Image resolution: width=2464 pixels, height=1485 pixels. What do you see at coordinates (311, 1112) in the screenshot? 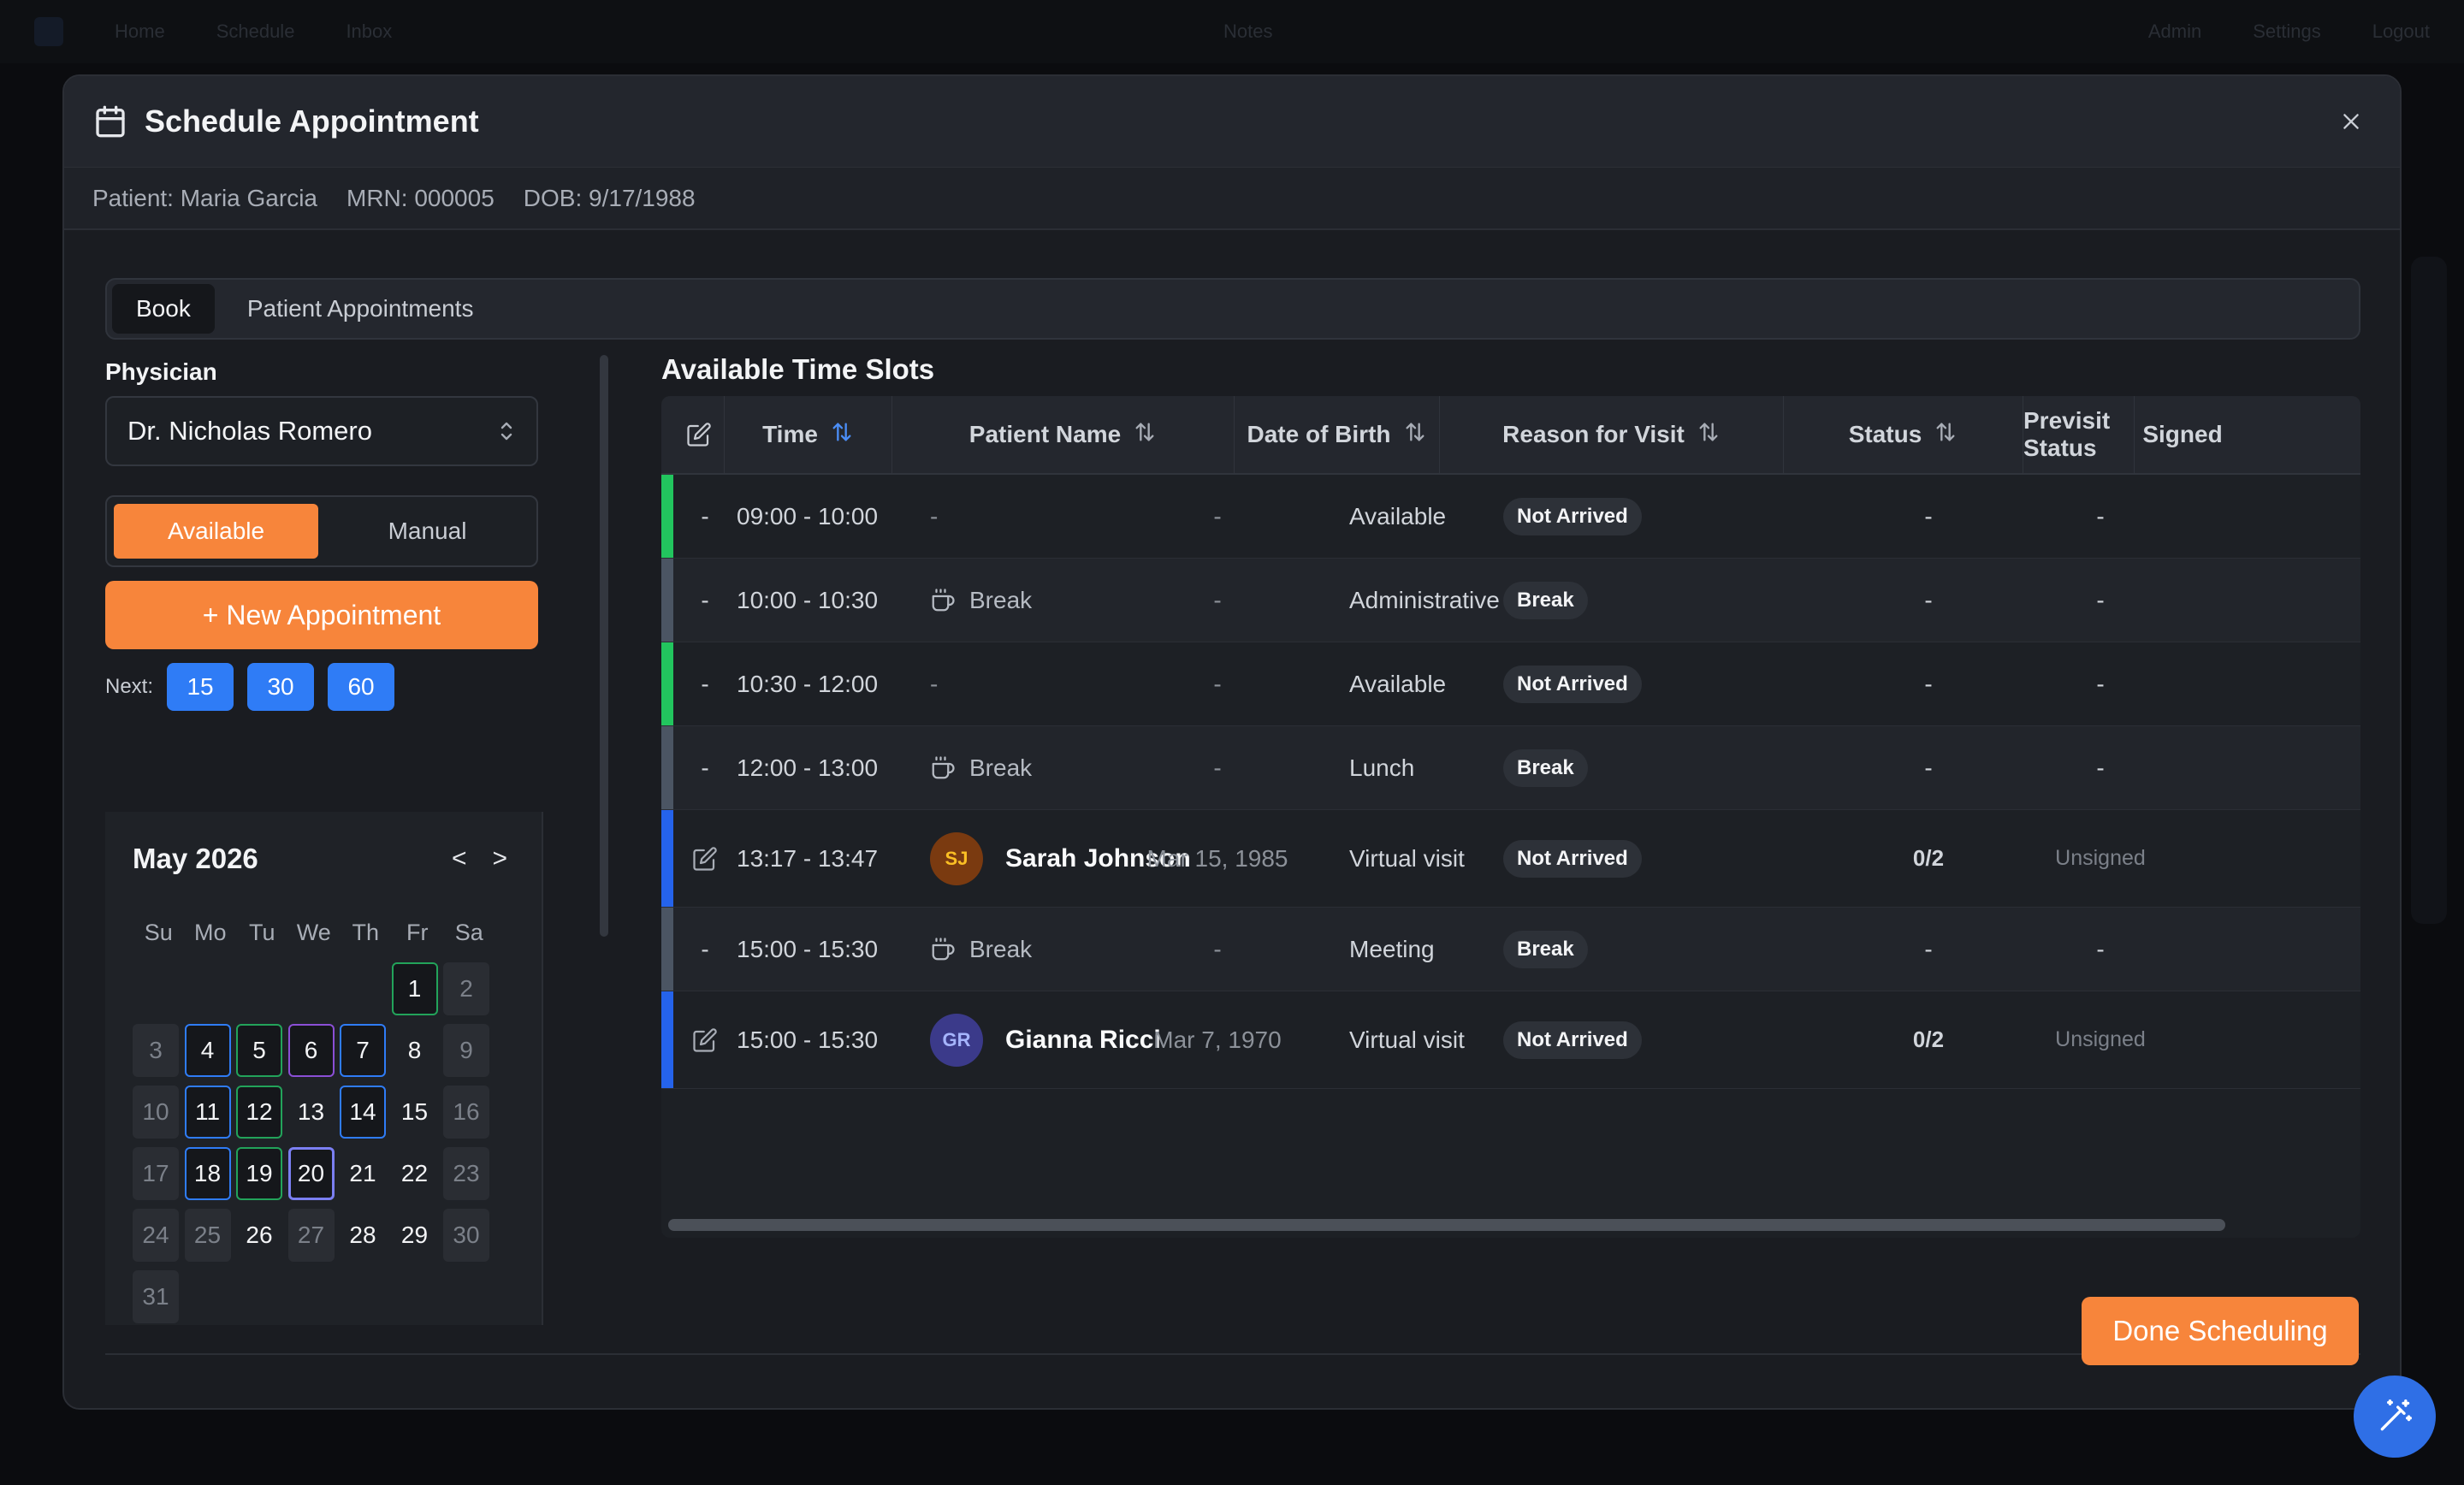
I see `calendar-day-13: 13` at bounding box center [311, 1112].